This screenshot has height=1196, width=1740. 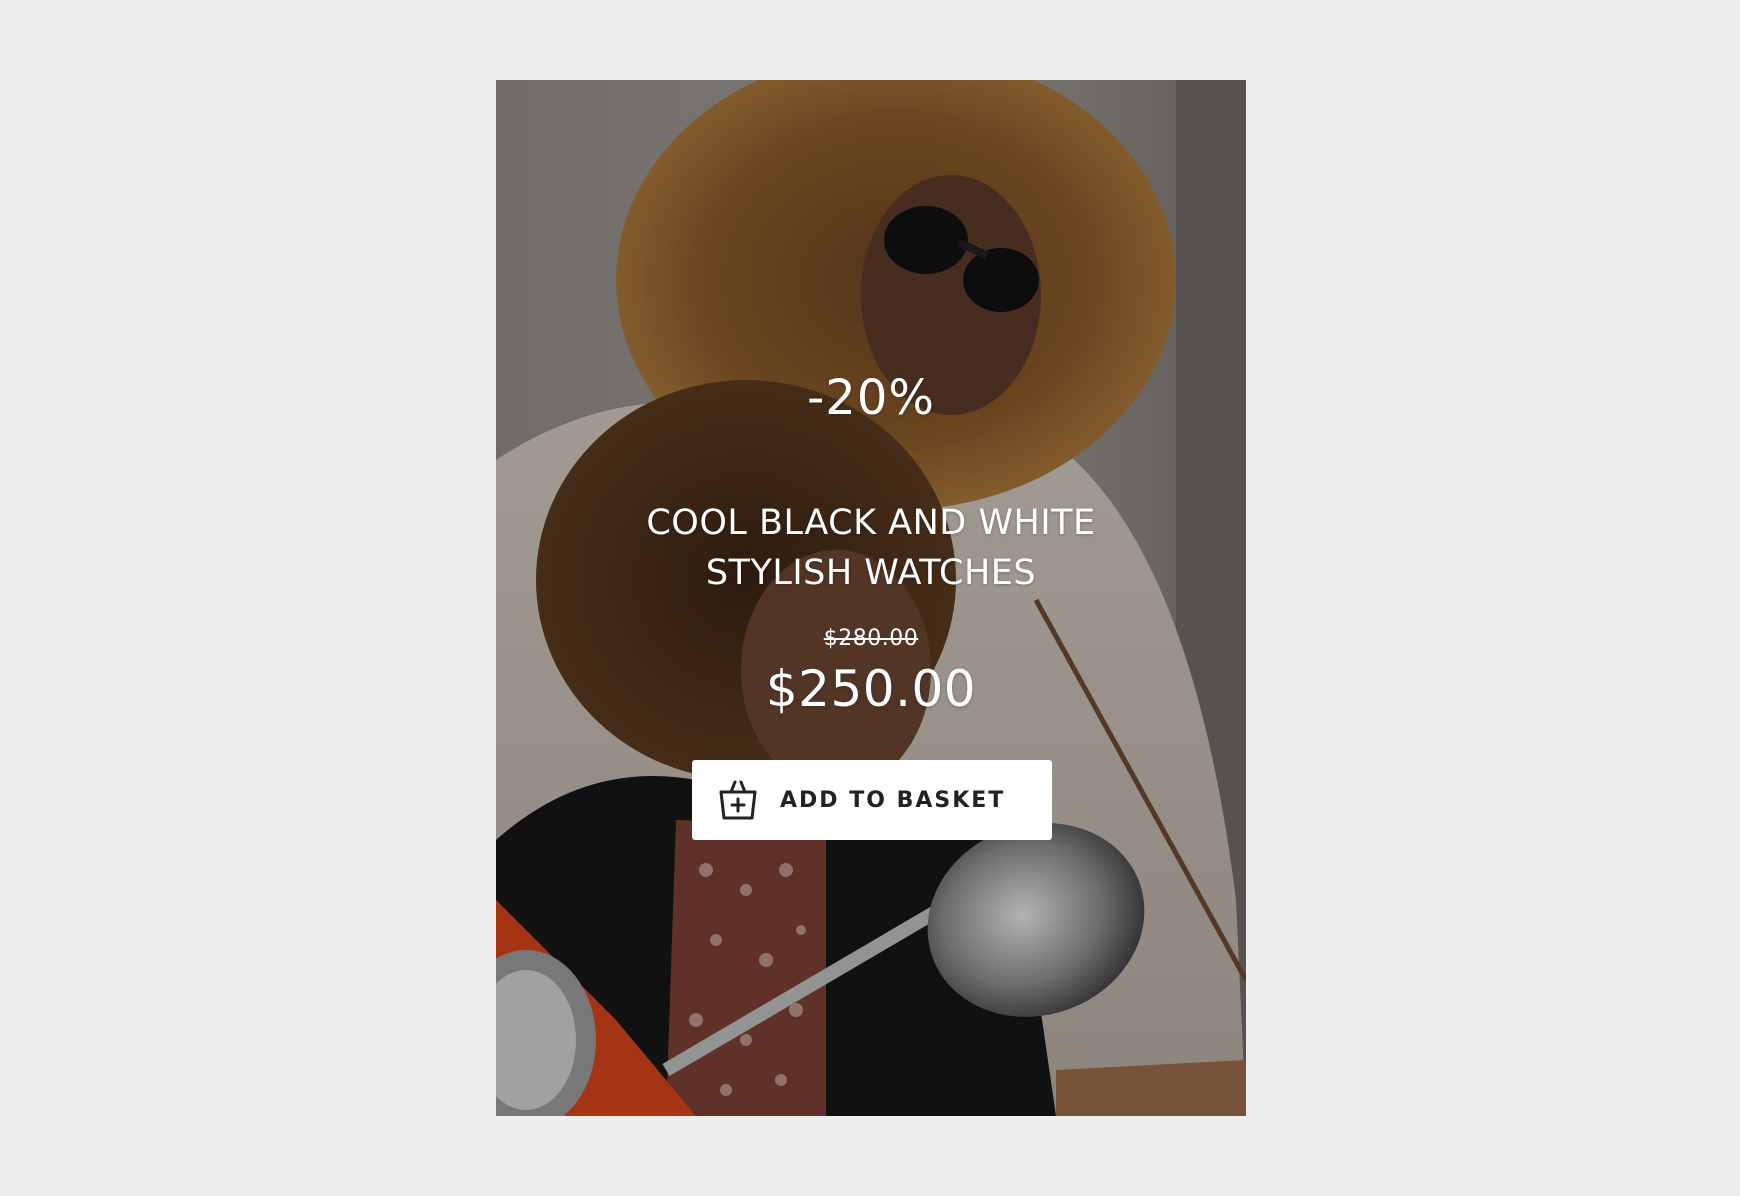 What do you see at coordinates (893, 800) in the screenshot?
I see `add-to-basket-label: ADD TO BASKET` at bounding box center [893, 800].